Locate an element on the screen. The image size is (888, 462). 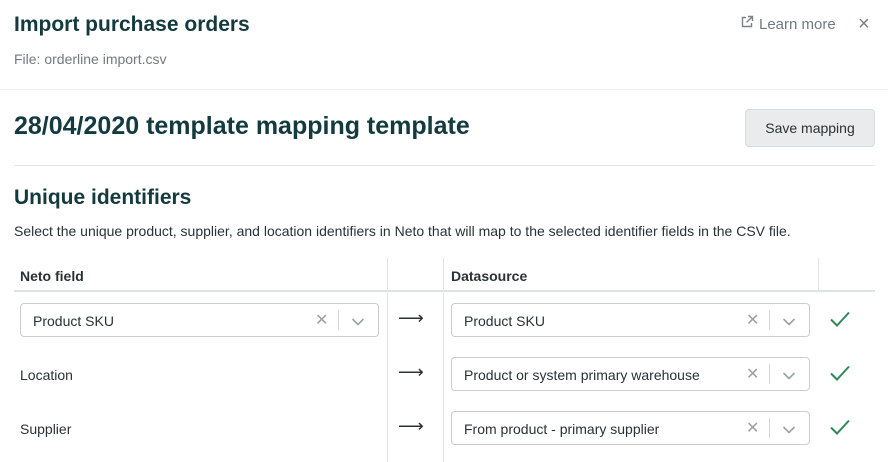
close-icon: × is located at coordinates (864, 24).